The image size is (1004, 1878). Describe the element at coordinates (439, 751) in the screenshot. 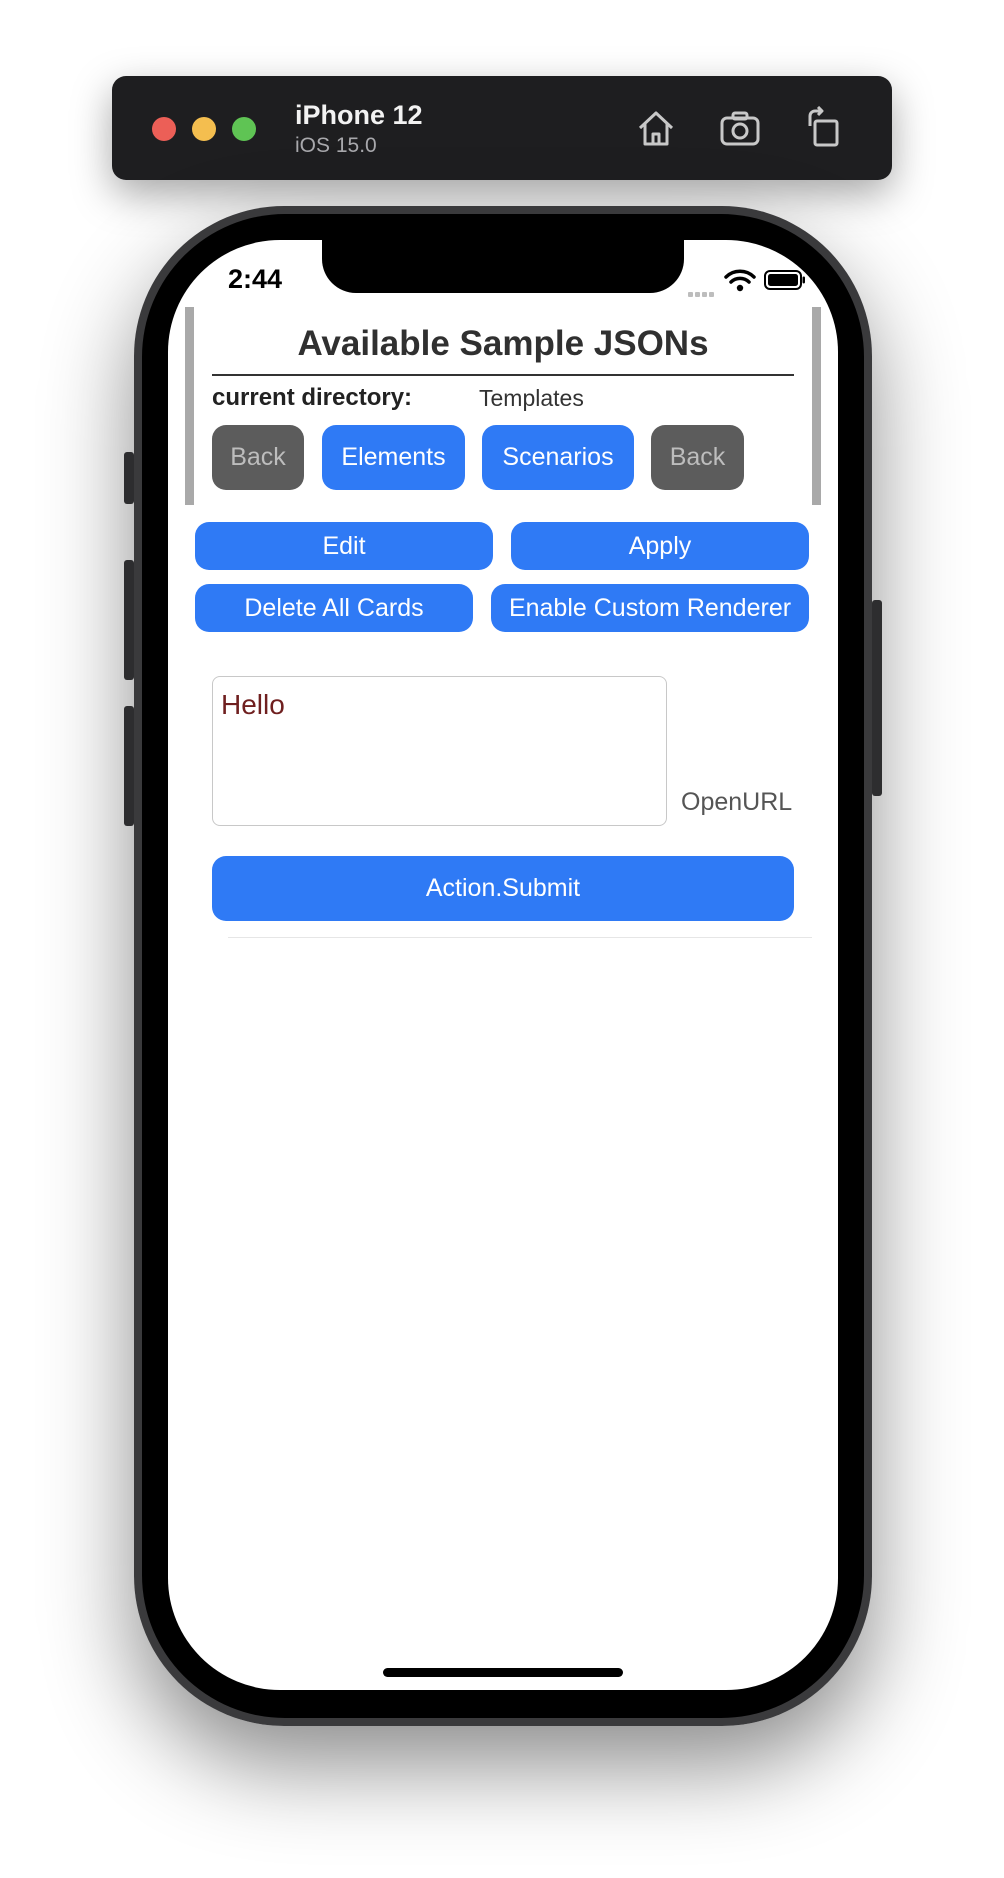

I see `text-input: Hello` at that location.